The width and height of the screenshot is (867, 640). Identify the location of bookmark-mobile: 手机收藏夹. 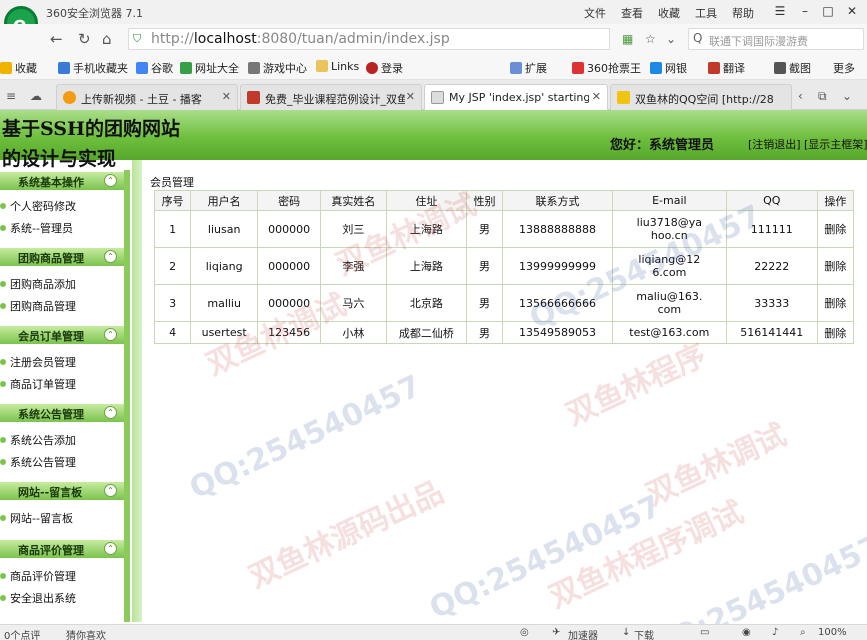
(93, 68).